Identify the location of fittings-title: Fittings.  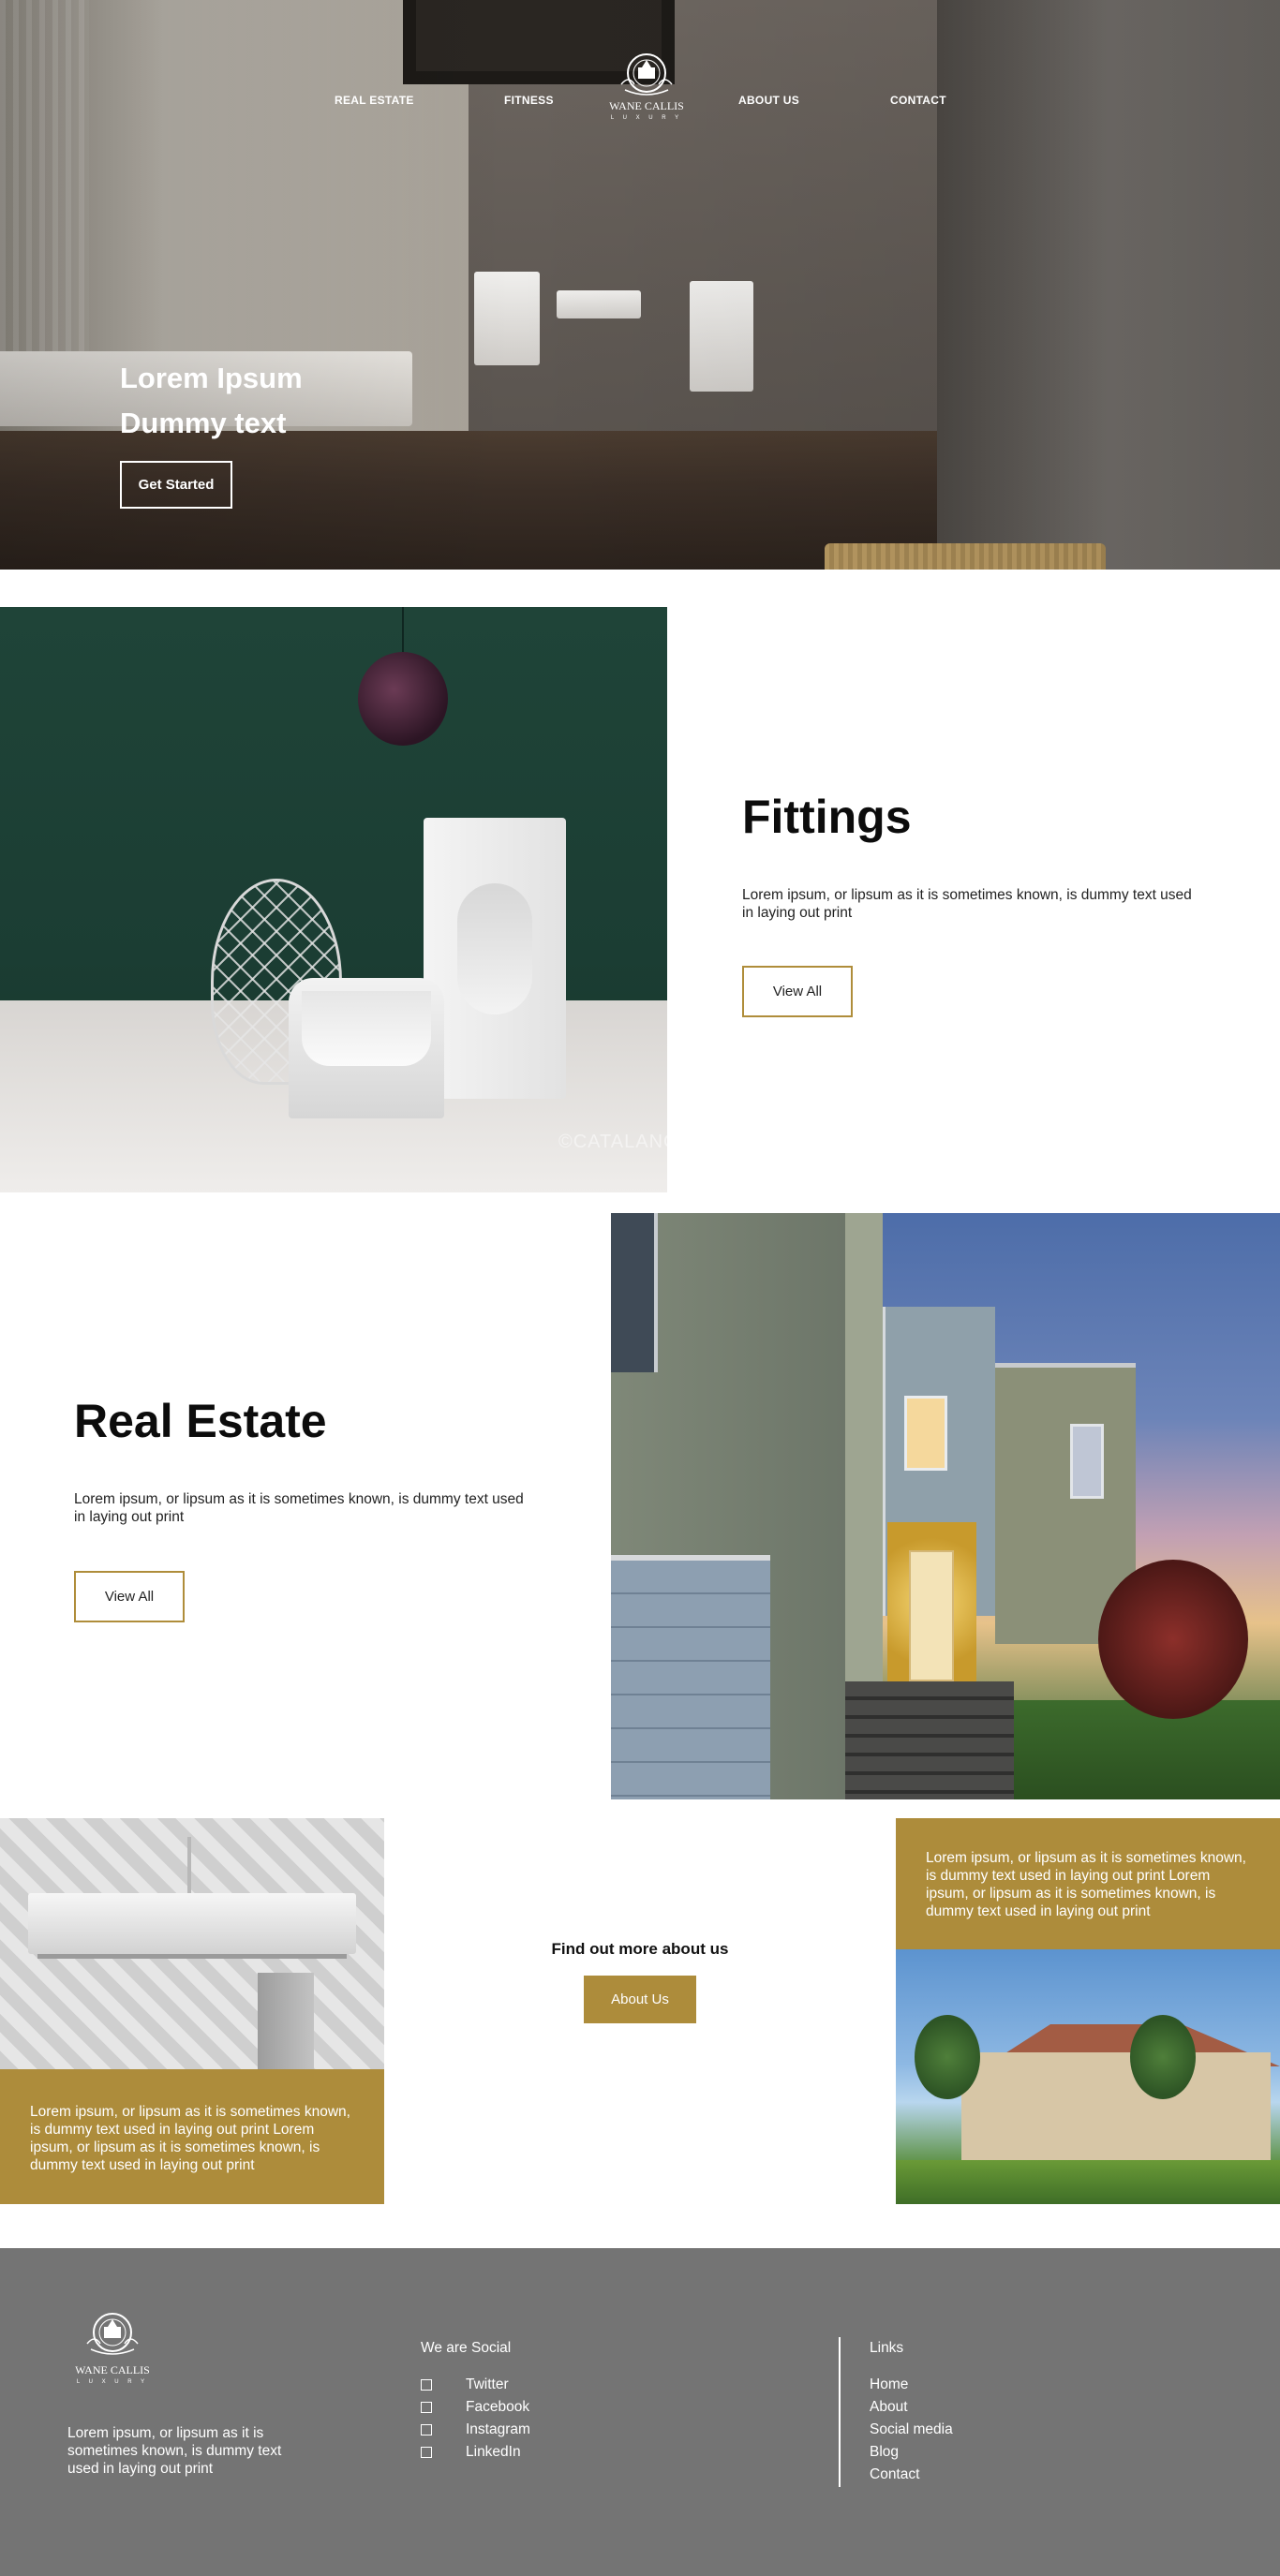
(827, 817).